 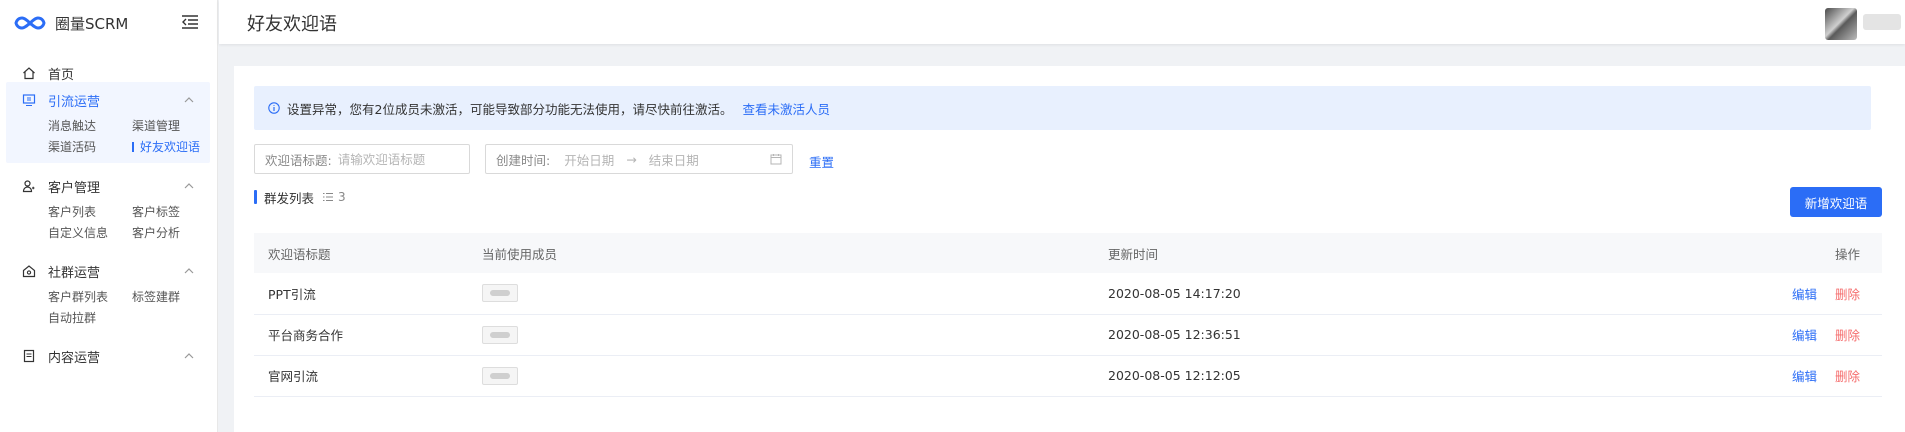 I want to click on sidebar-item-customer-list: 客户列表, so click(x=90, y=212).